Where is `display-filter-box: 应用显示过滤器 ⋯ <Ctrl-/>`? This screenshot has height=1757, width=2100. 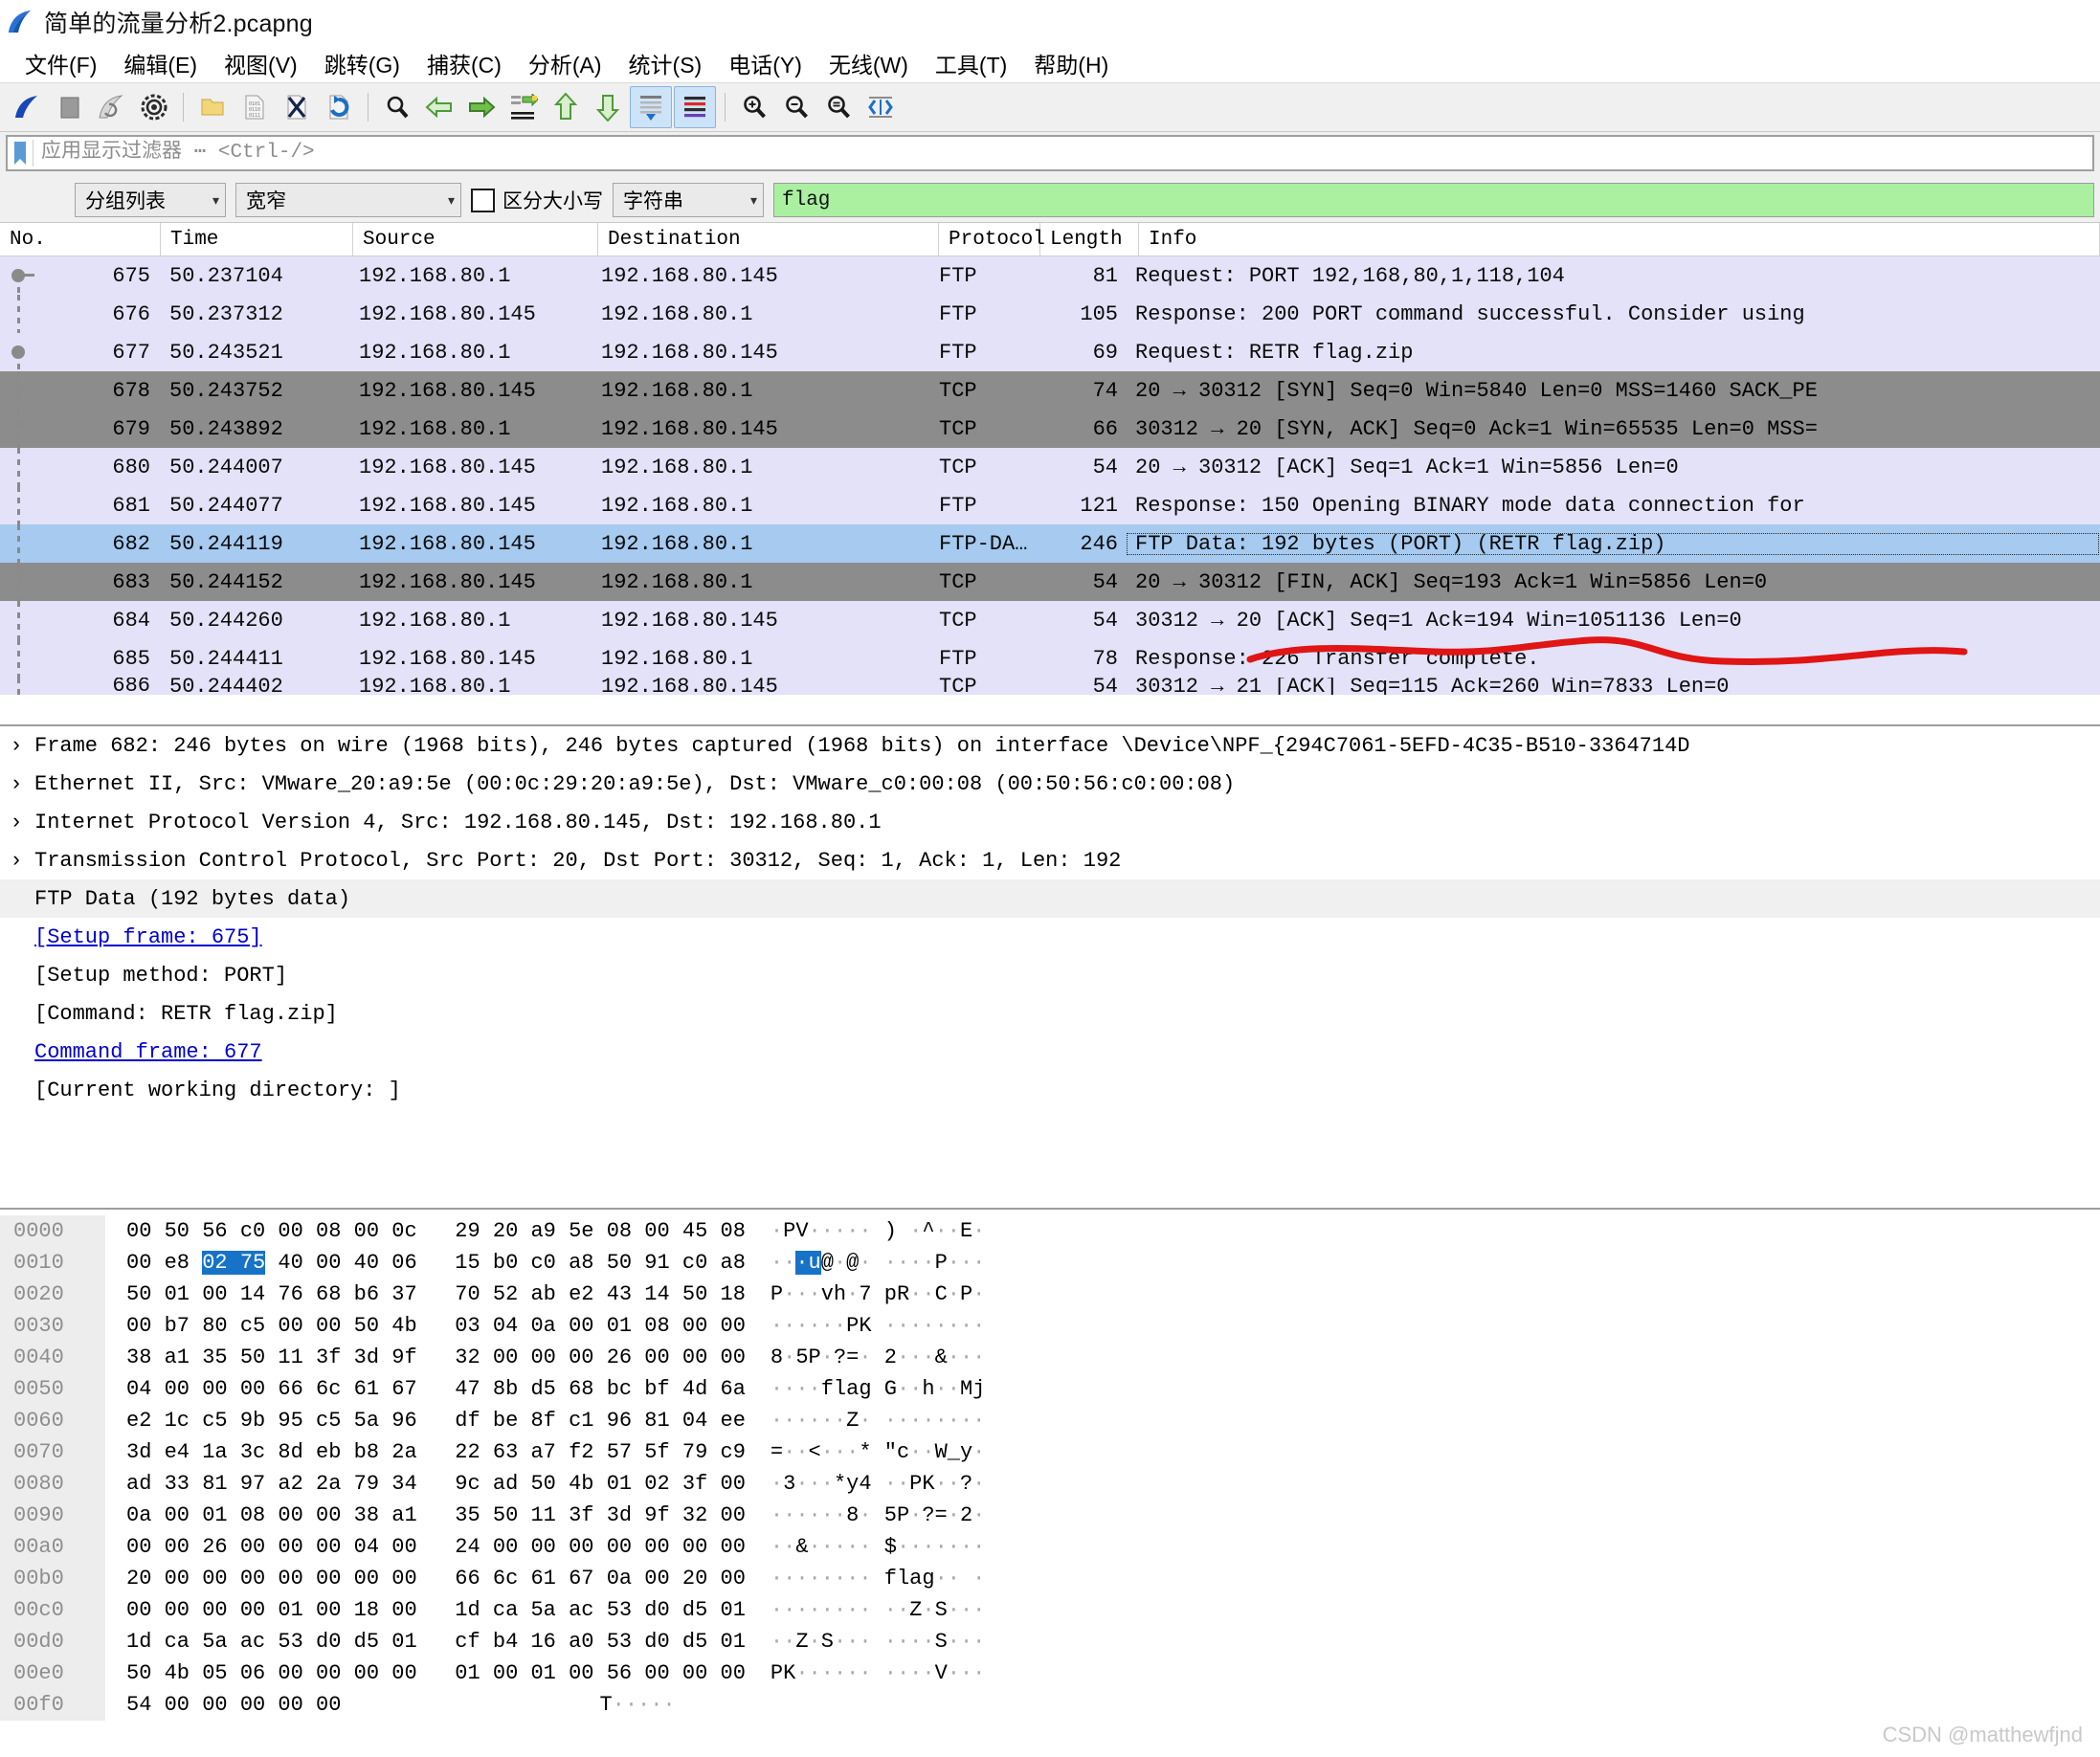 display-filter-box: 应用显示过滤器 ⋯ <Ctrl-/> is located at coordinates (1050, 153).